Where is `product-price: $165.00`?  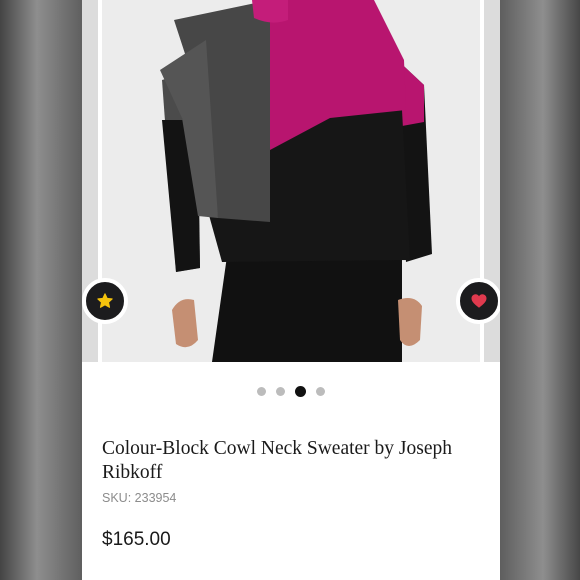 product-price: $165.00 is located at coordinates (136, 539).